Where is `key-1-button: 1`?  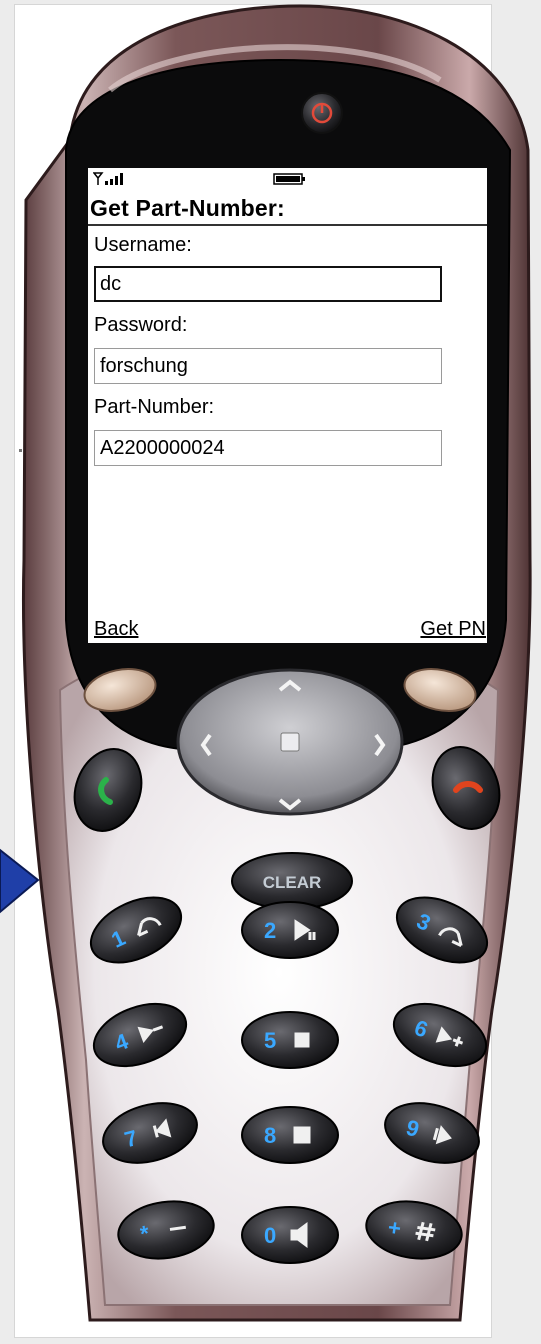
key-1-button: 1 is located at coordinates (136, 929).